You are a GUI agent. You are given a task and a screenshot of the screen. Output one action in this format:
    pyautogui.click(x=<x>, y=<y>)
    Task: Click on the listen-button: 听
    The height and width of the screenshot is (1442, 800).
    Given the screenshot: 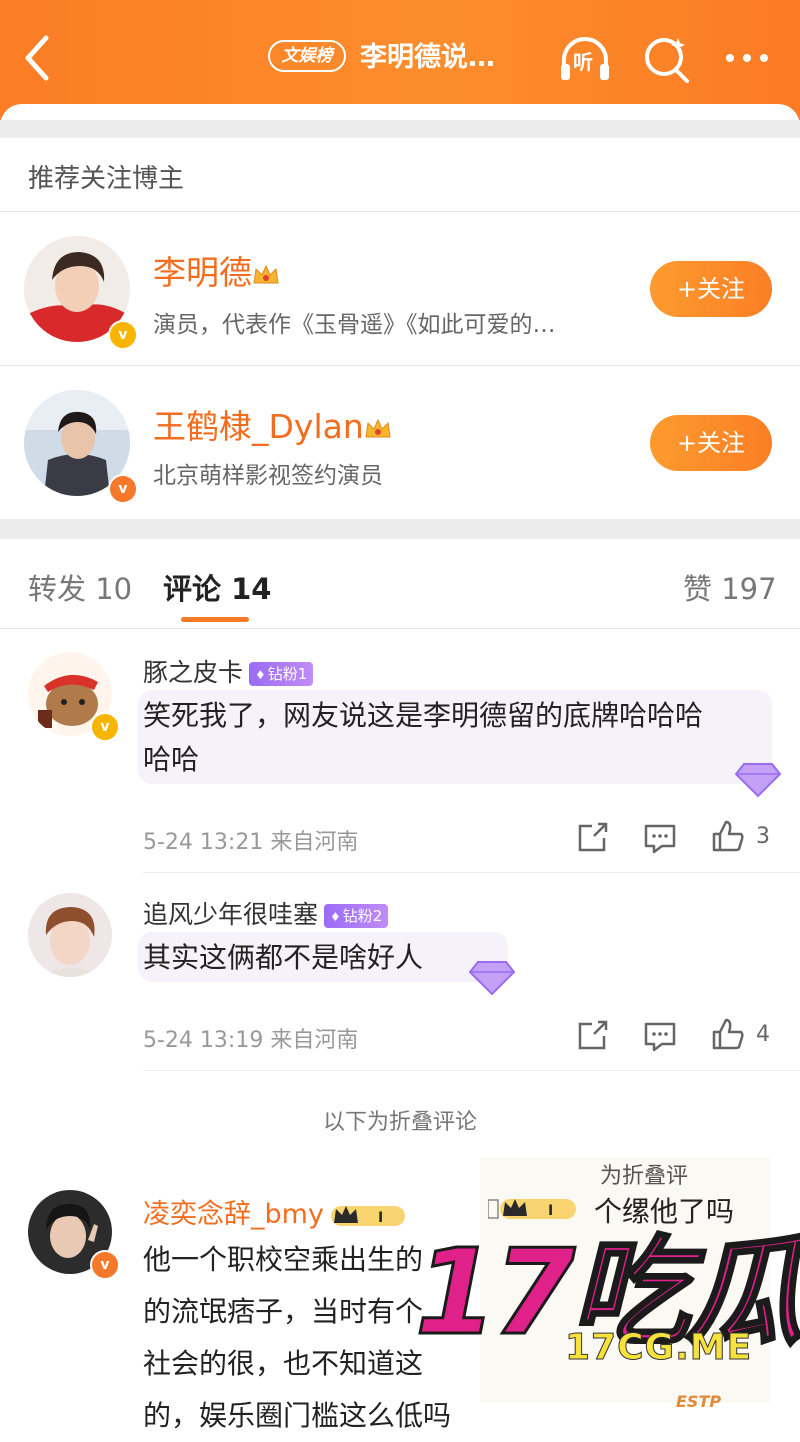 What is the action you would take?
    pyautogui.click(x=585, y=59)
    